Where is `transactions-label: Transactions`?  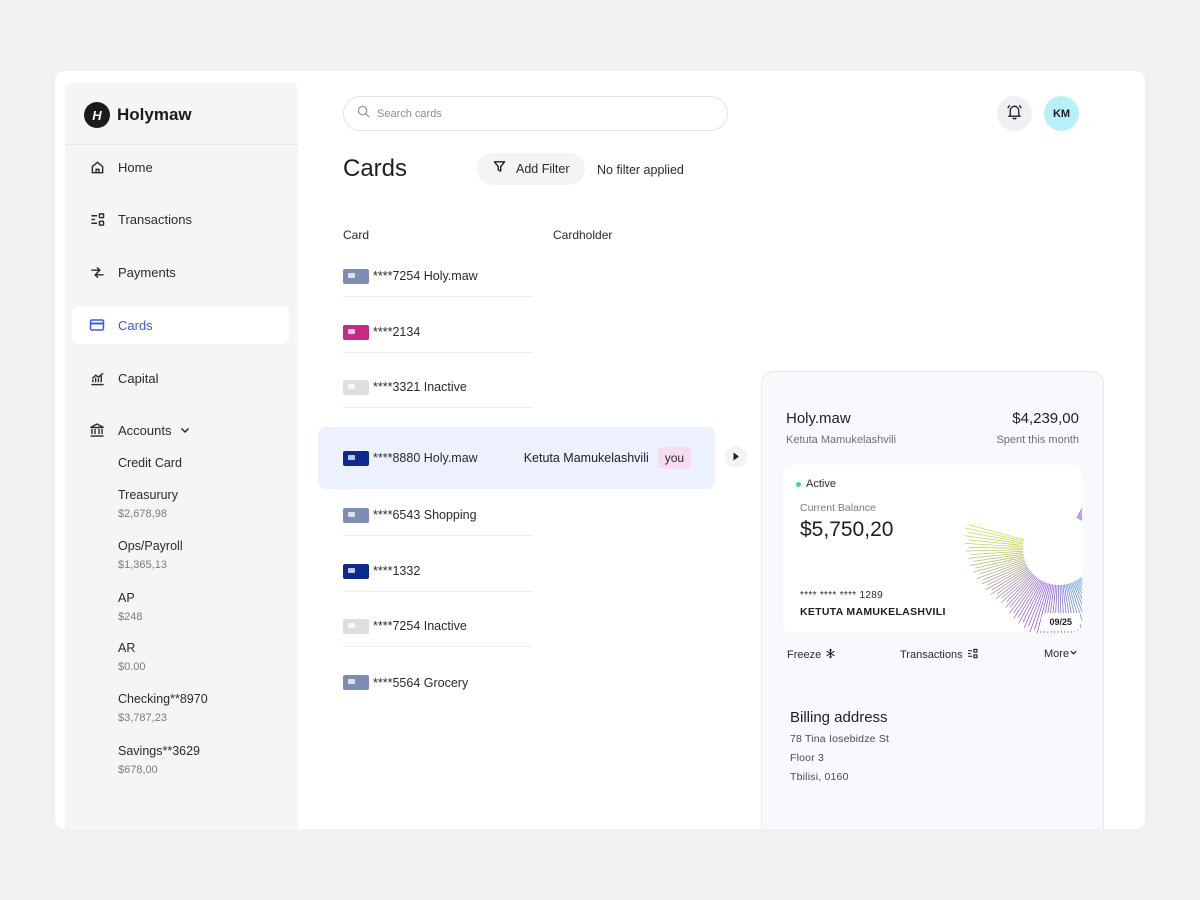
transactions-label: Transactions is located at coordinates (931, 655).